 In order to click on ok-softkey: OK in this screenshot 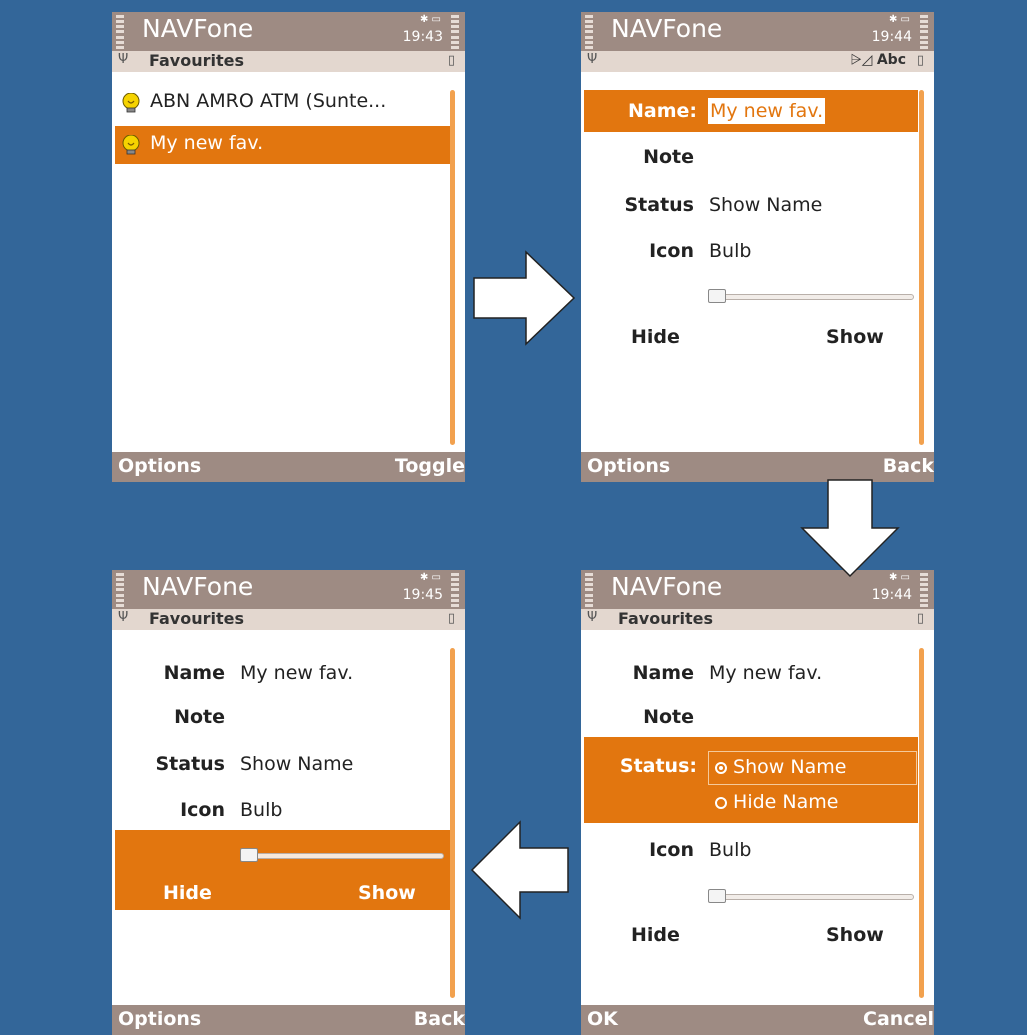, I will do `click(602, 1019)`.